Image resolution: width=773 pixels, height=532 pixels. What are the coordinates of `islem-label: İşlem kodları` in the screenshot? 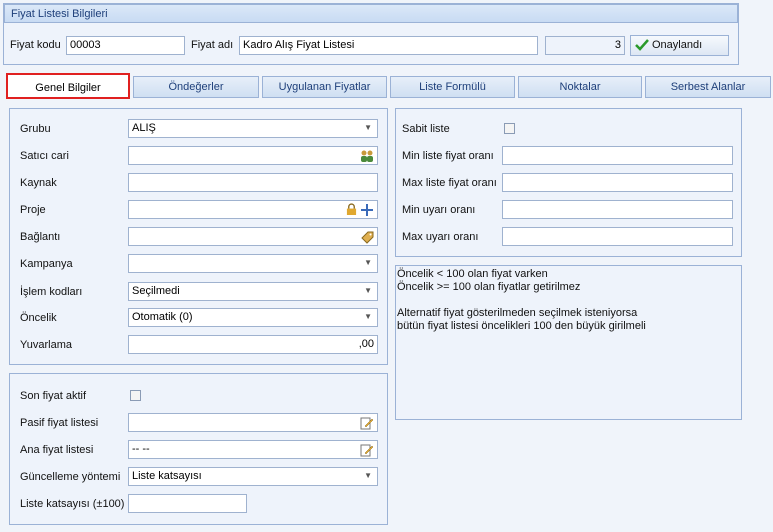 It's located at (51, 292).